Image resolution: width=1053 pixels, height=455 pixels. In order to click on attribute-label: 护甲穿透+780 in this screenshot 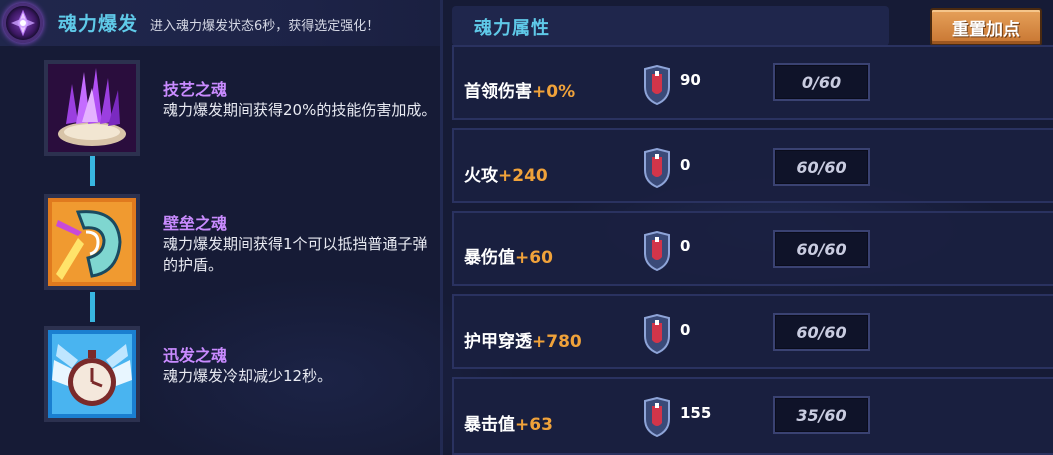, I will do `click(523, 339)`.